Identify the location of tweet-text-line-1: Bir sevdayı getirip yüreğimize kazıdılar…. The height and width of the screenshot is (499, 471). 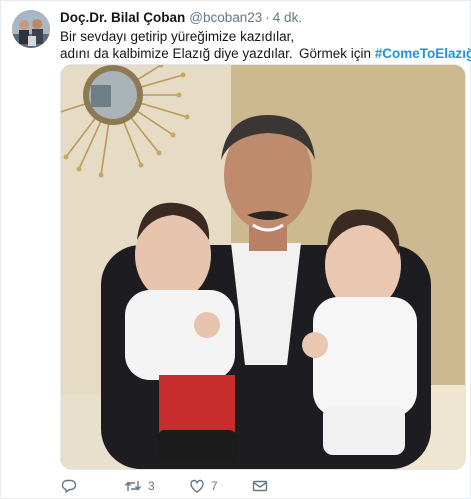
(177, 36).